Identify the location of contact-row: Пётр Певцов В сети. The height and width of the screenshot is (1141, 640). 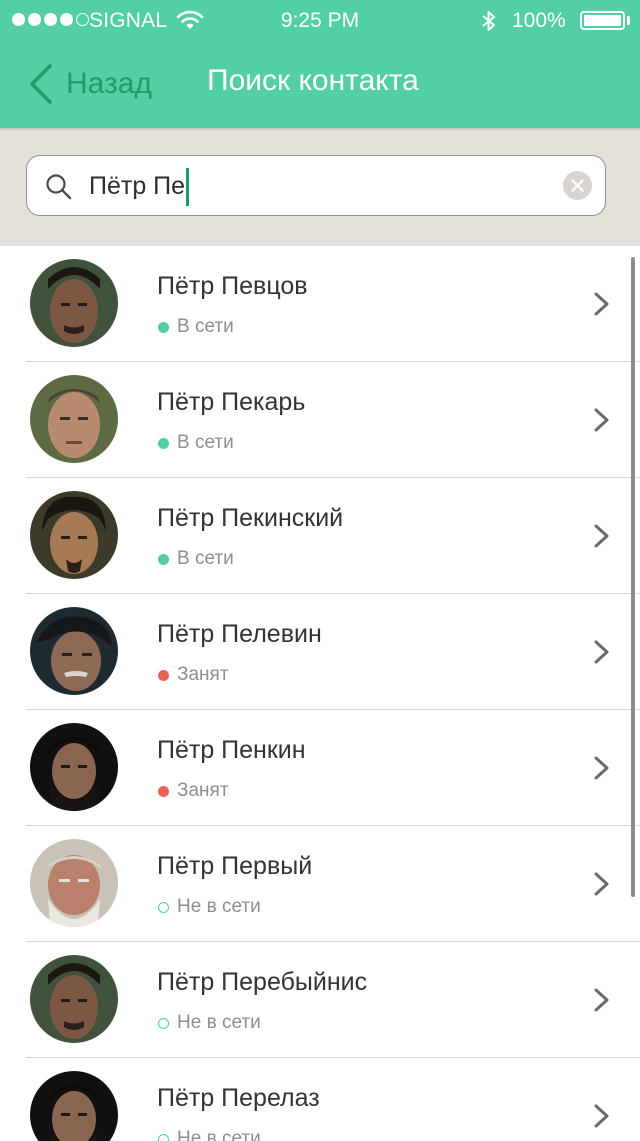
(320, 304).